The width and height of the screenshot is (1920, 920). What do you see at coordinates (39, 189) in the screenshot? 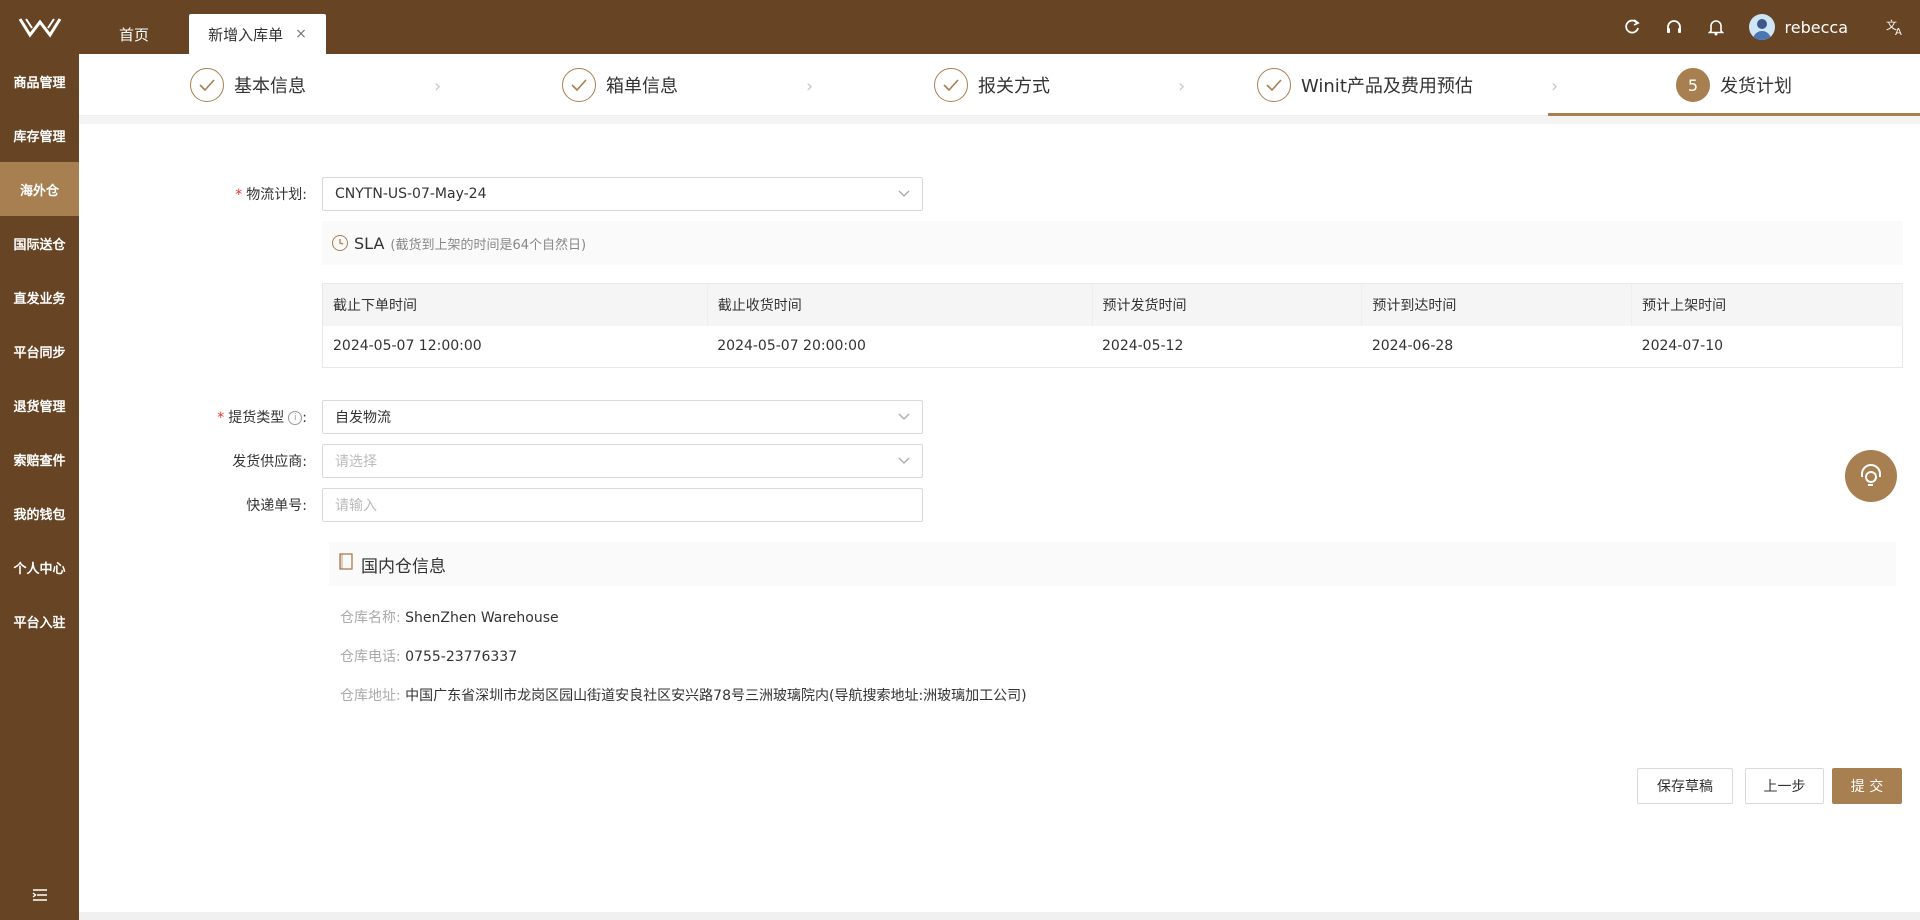
I see `sidebar-item-overseas-warehouse: 海外仓` at bounding box center [39, 189].